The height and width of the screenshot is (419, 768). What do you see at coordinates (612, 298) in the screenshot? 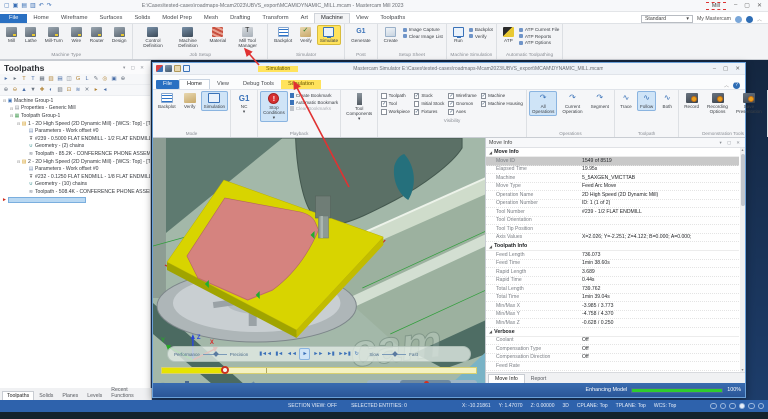
I see `move-info-row-total-time: Total Time 1min 39.04s` at bounding box center [612, 298].